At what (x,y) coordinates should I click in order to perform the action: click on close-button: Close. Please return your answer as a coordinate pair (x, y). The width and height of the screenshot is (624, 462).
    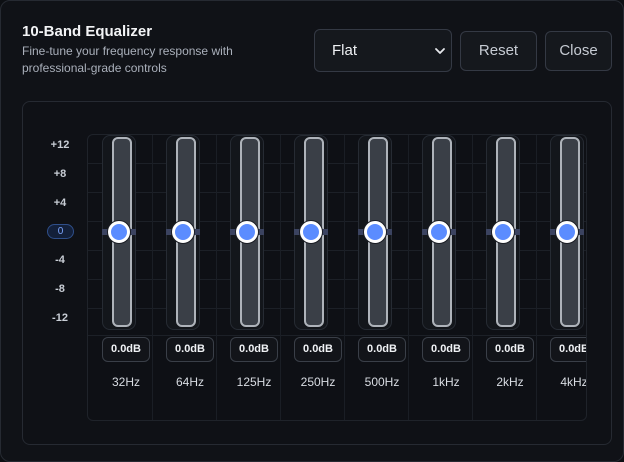
    Looking at the image, I should click on (578, 51).